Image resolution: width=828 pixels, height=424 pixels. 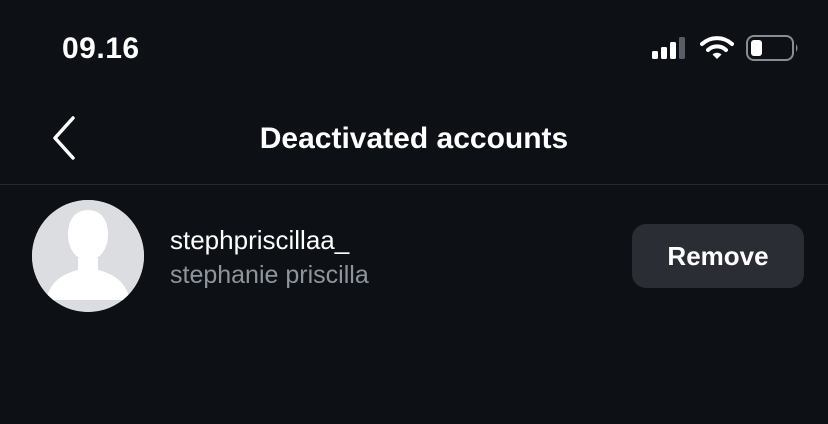 I want to click on page-title: Deactivated accounts, so click(x=414, y=138).